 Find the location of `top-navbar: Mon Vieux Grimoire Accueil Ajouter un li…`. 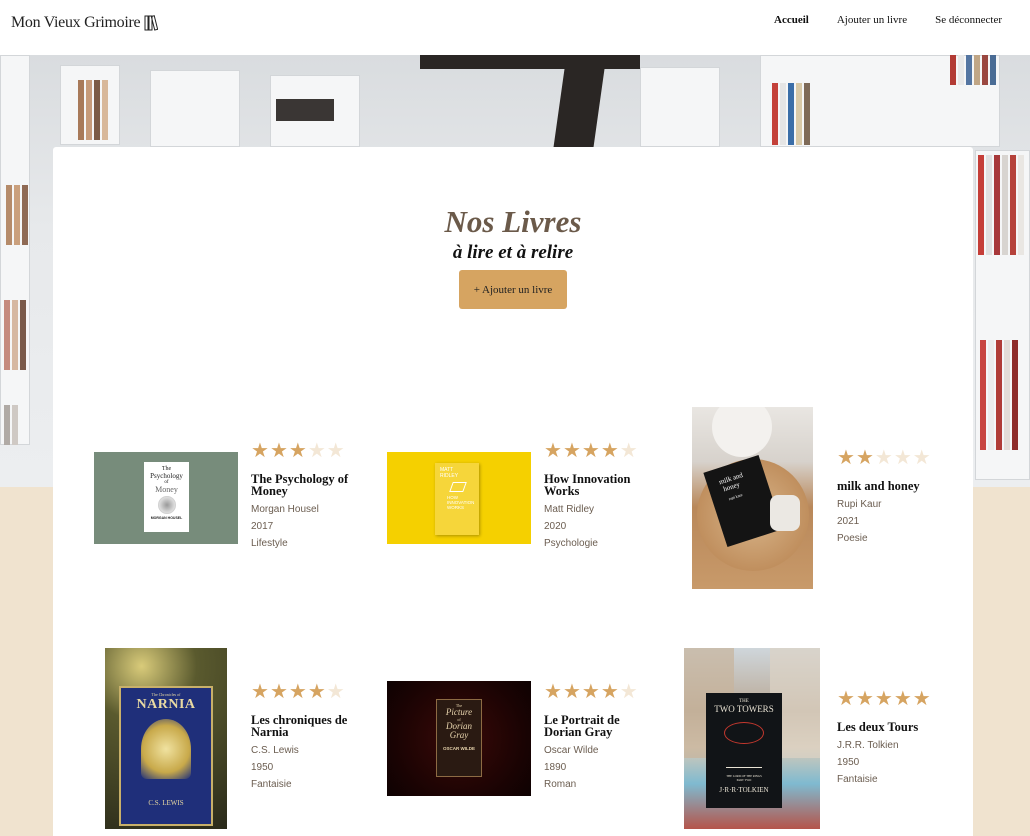

top-navbar: Mon Vieux Grimoire Accueil Ajouter un li… is located at coordinates (515, 27).